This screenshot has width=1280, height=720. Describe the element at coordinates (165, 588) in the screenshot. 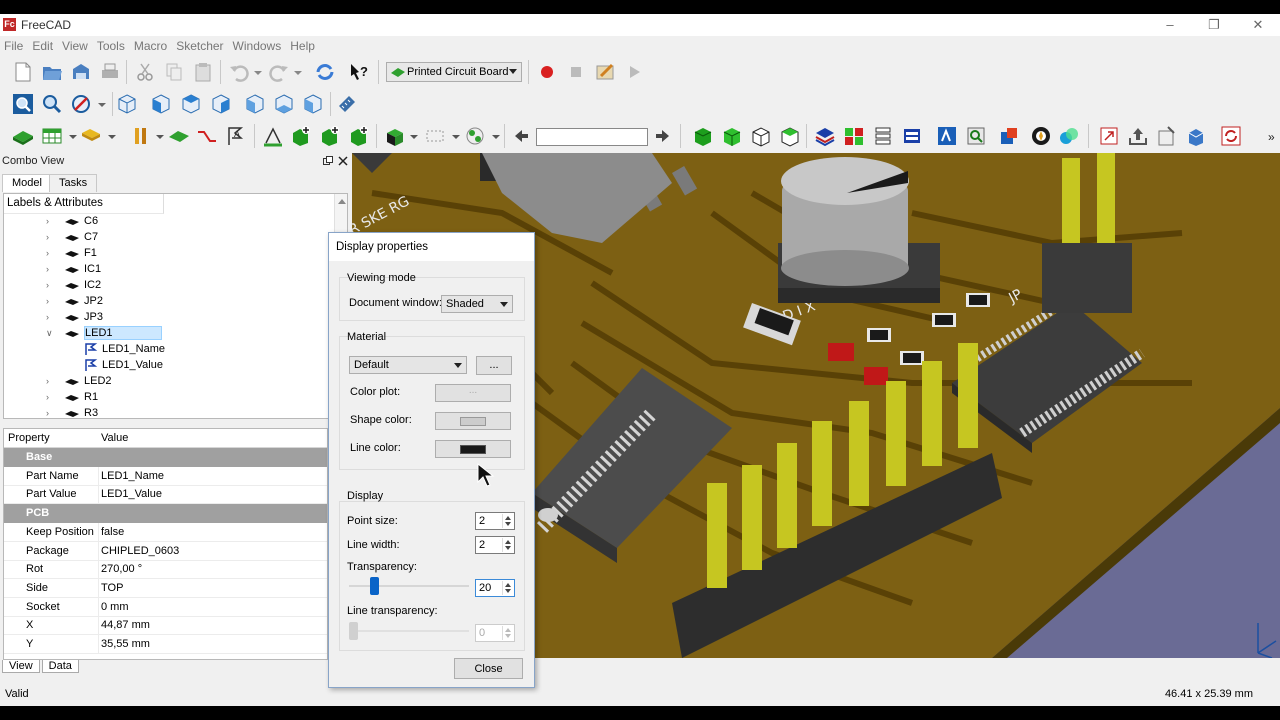

I see `property-row: Side TOP` at that location.